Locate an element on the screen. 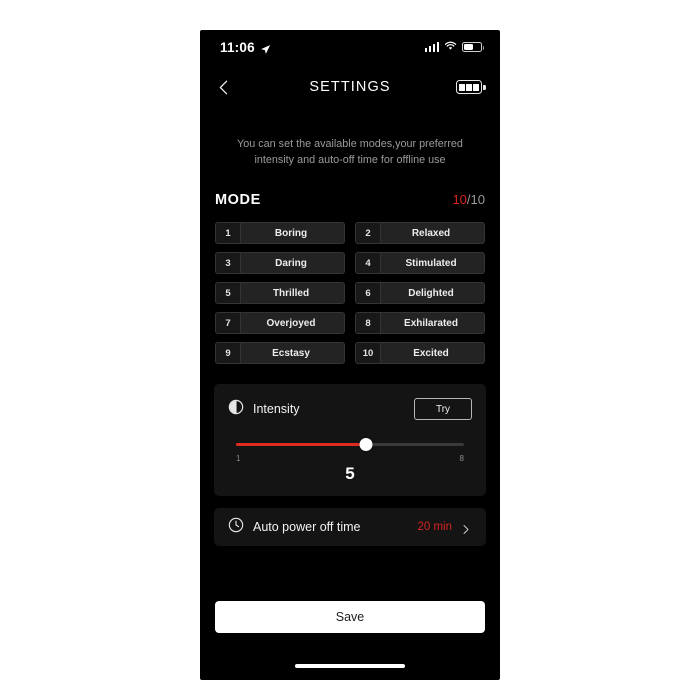 The image size is (700, 700). mode-section-title: MODE is located at coordinates (238, 200).